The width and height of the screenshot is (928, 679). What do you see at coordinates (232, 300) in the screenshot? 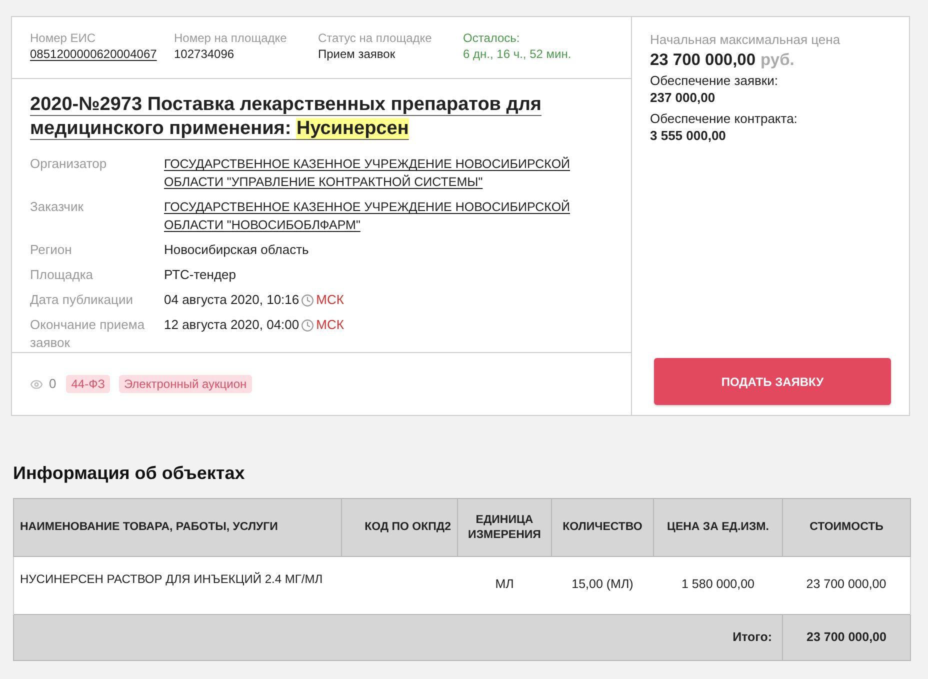
I see `date-time: 04 августа 2020, 10:16` at bounding box center [232, 300].